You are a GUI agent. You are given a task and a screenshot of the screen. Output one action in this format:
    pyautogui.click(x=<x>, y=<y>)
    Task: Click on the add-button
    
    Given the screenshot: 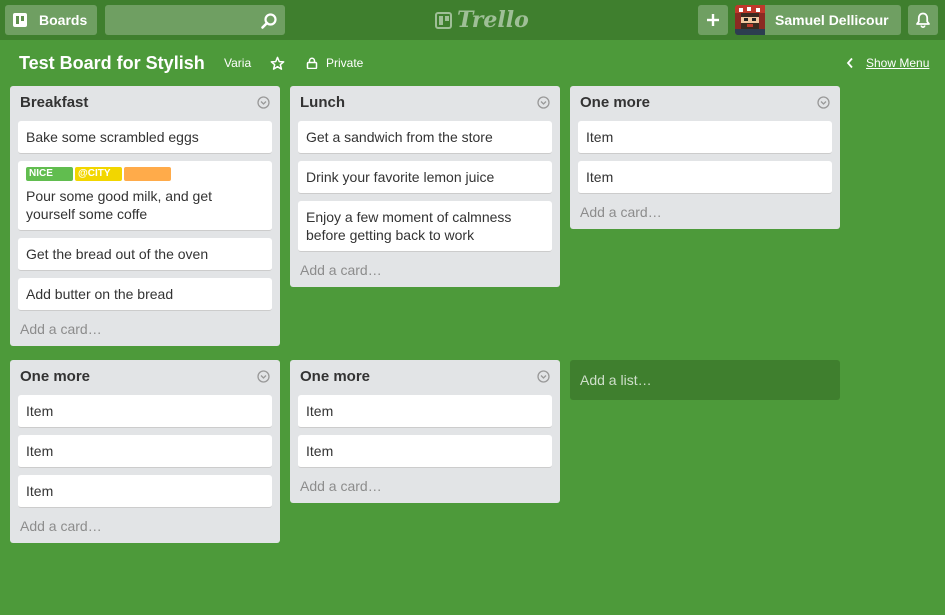 What is the action you would take?
    pyautogui.click(x=713, y=20)
    